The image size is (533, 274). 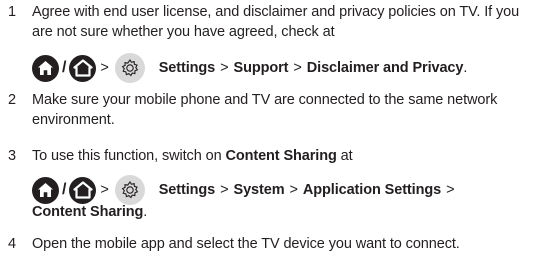 What do you see at coordinates (129, 156) in the screenshot?
I see `step-text-part: To use this function, switch on` at bounding box center [129, 156].